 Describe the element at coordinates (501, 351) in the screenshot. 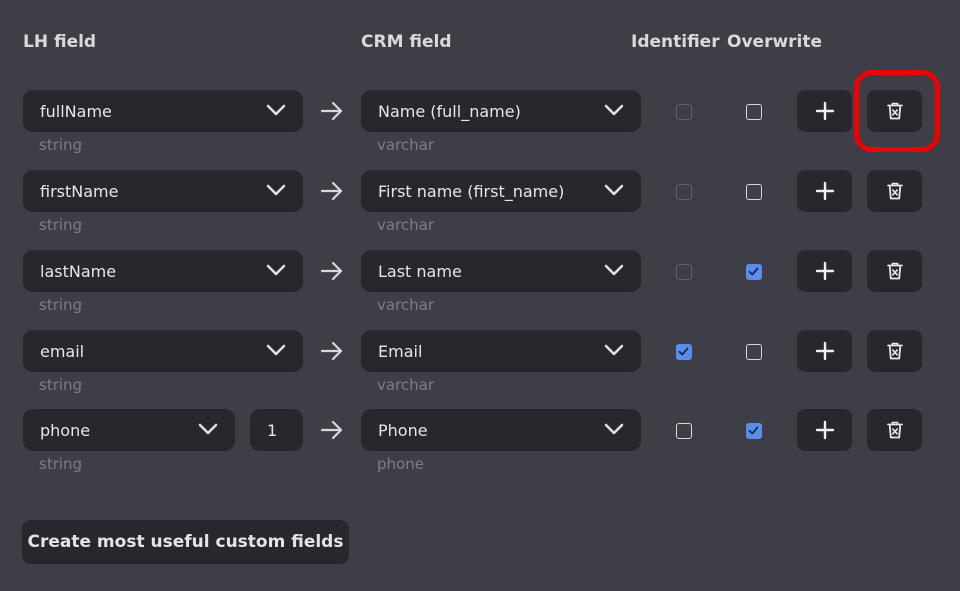

I see `crm-field-select: Email` at that location.